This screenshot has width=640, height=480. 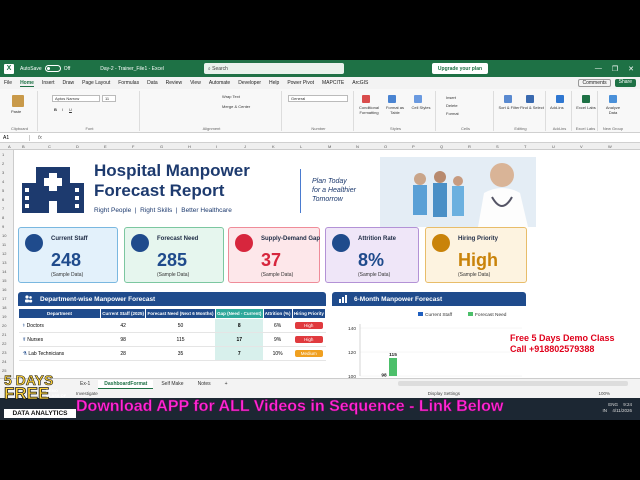 I want to click on maximize-button: ❐, so click(x=615, y=69).